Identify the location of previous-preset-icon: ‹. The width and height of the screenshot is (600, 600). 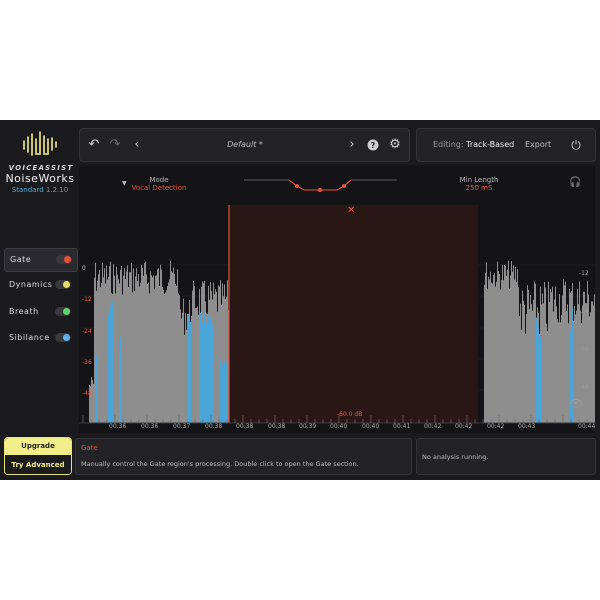
(137, 145).